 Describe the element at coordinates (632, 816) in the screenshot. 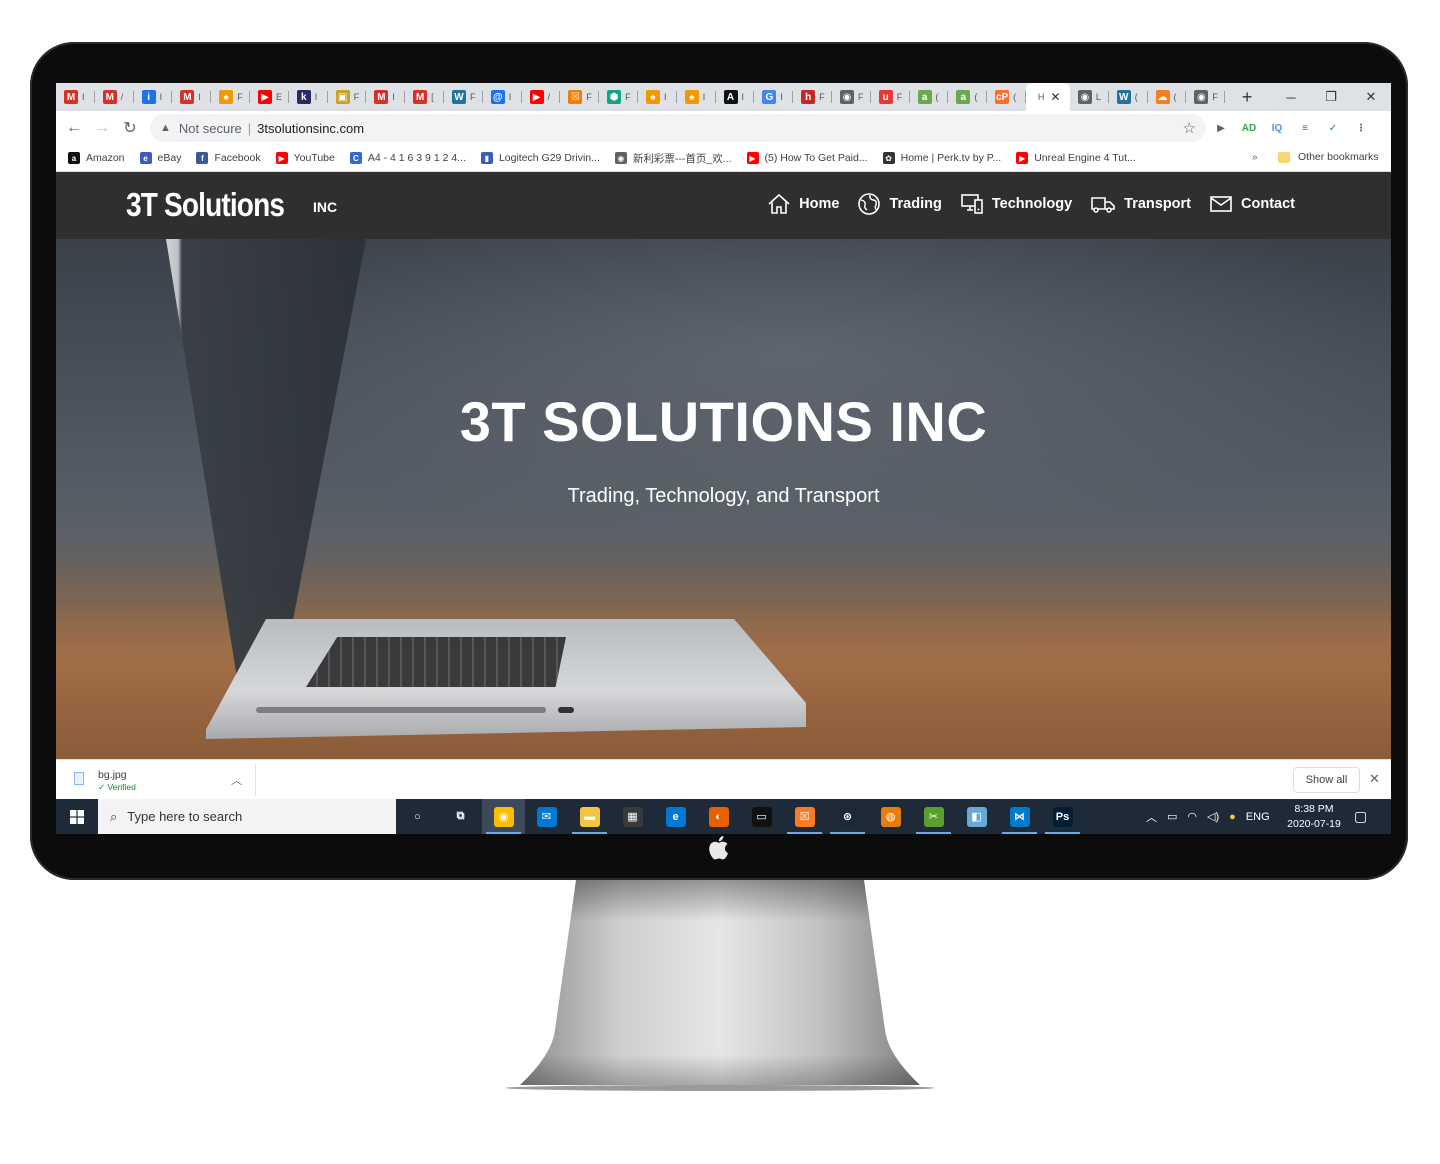

I see `taskbar-app: ▦` at that location.